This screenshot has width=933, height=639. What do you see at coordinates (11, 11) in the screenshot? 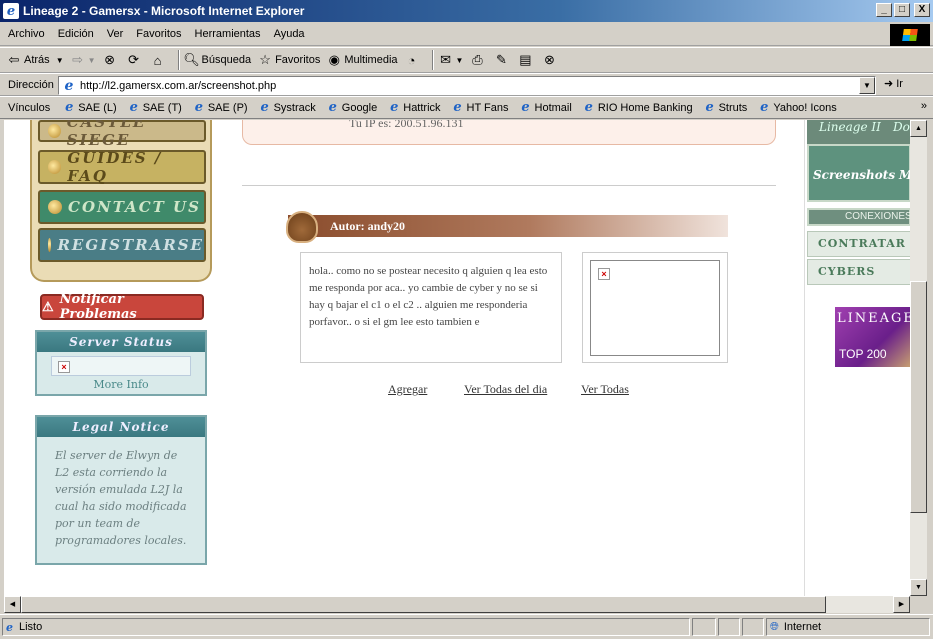
I see `ie-app-icon: e` at bounding box center [11, 11].